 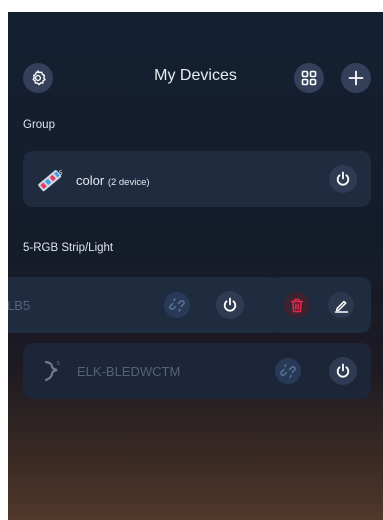 I want to click on page-title: My Devices, so click(x=195, y=75).